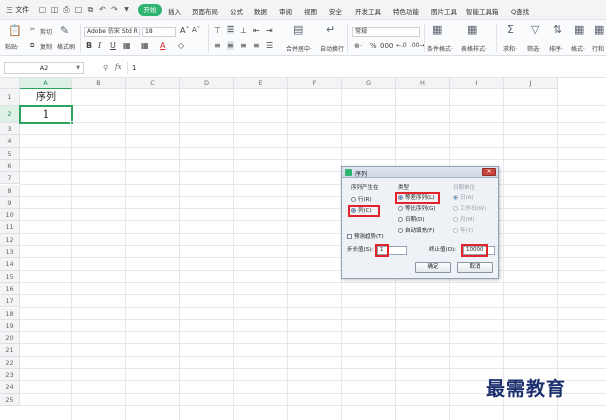 This screenshot has width=606, height=420. Describe the element at coordinates (78, 9) in the screenshot. I see `export-pdf-icon: □` at that location.